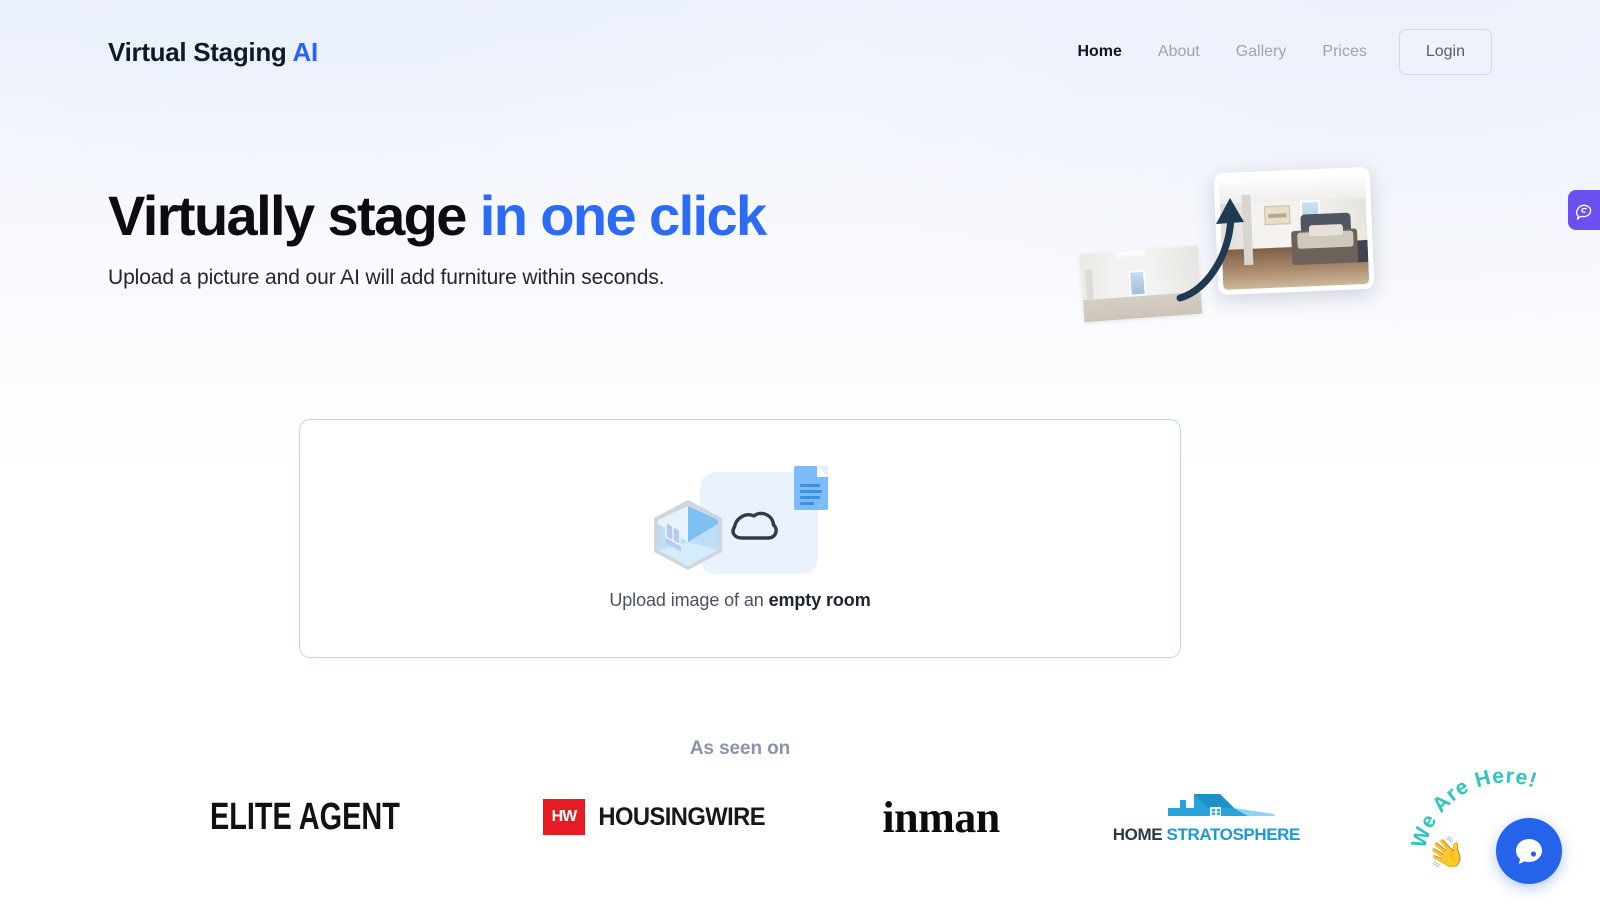 This screenshot has height=912, width=1600. I want to click on transform-arrow-icon, so click(1210, 250).